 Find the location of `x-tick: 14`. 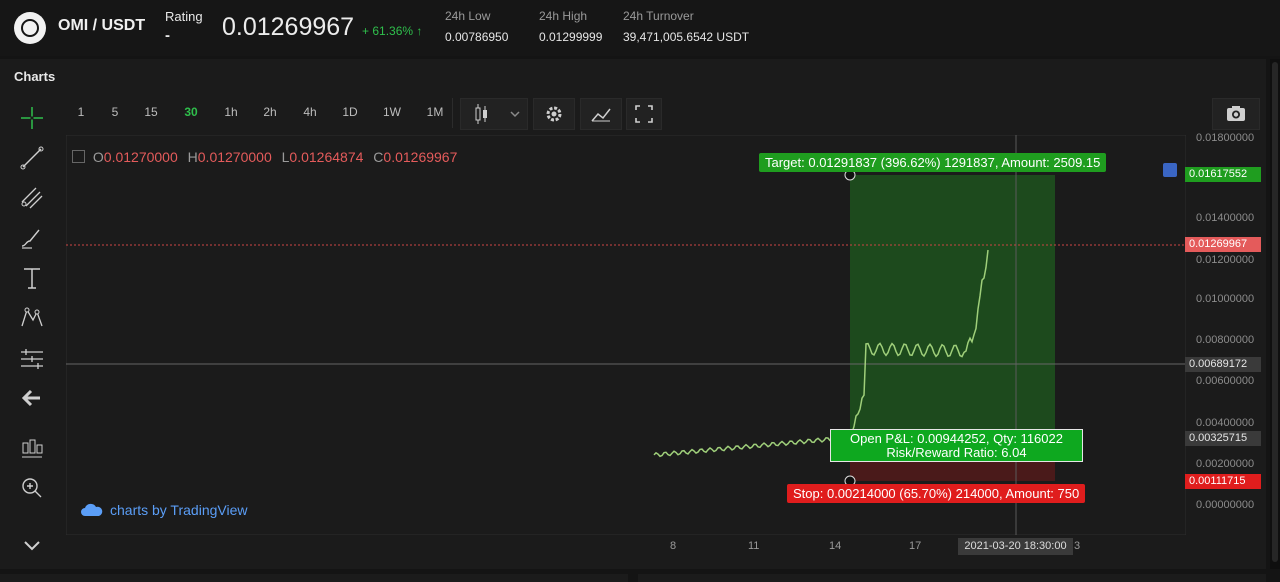

x-tick: 14 is located at coordinates (835, 546).